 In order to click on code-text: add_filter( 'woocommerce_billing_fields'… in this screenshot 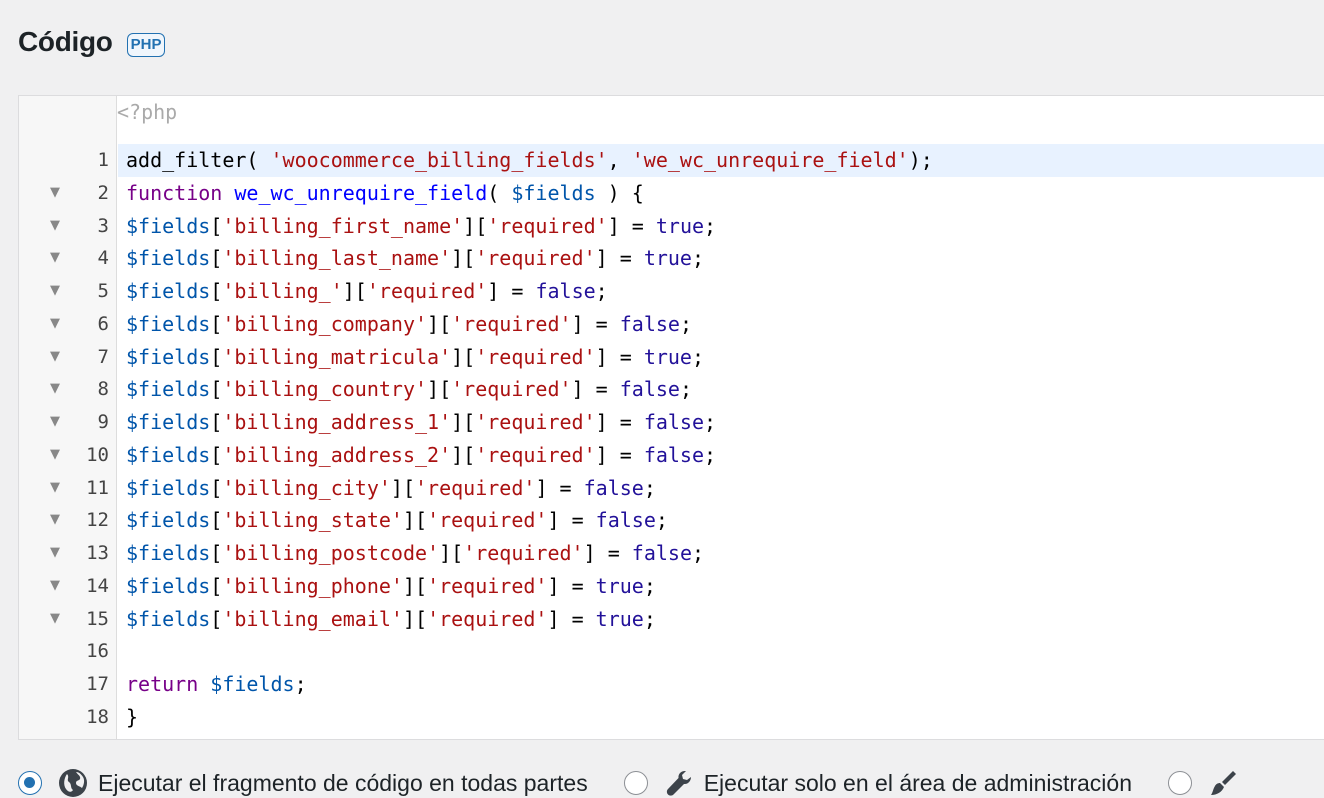, I will do `click(721, 160)`.